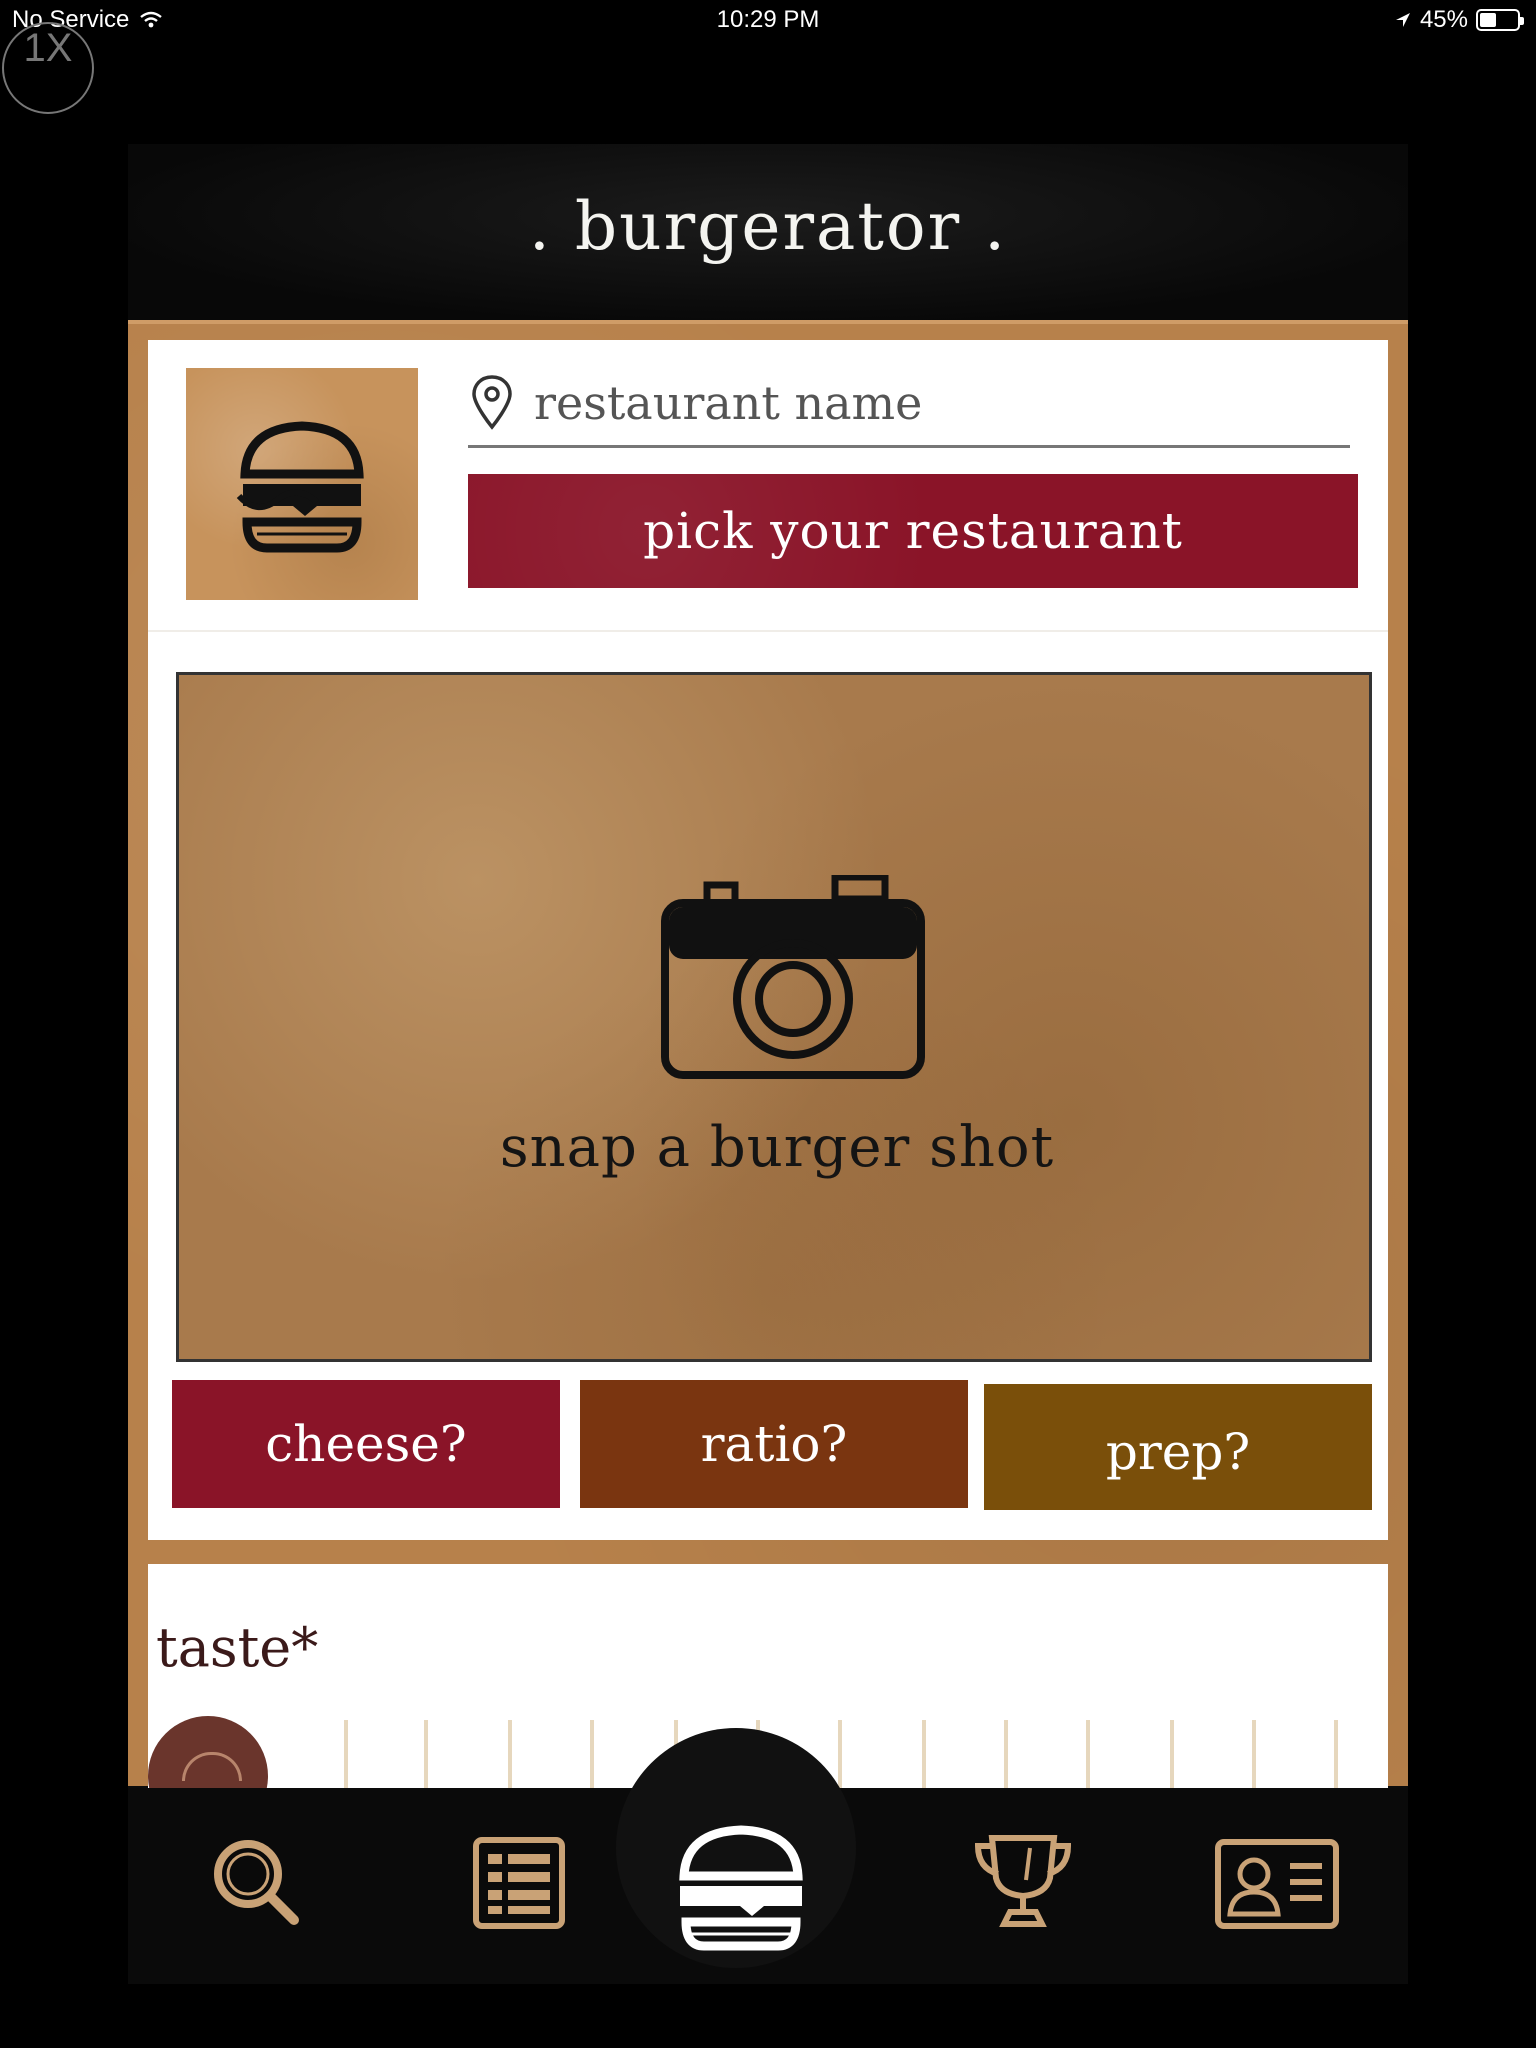  I want to click on tab-profile, so click(1277, 1883).